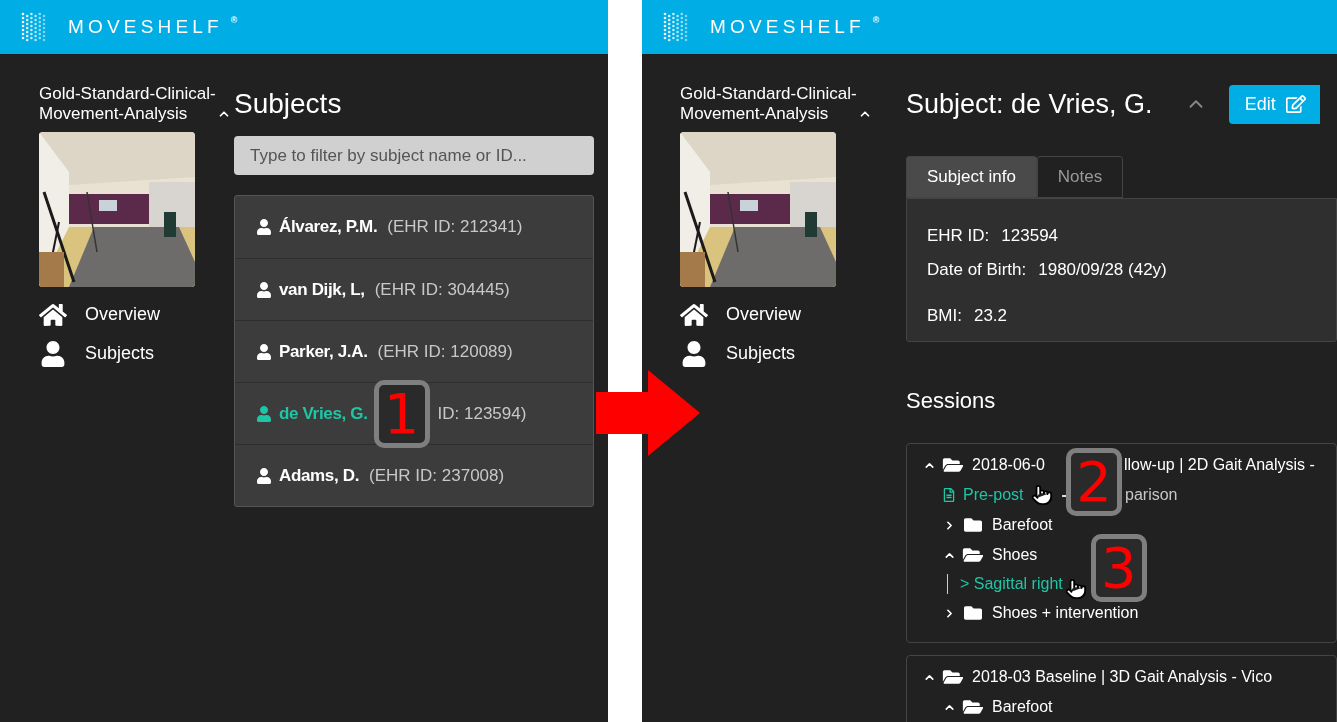 This screenshot has width=1337, height=722. I want to click on arrow-icon, so click(648, 413).